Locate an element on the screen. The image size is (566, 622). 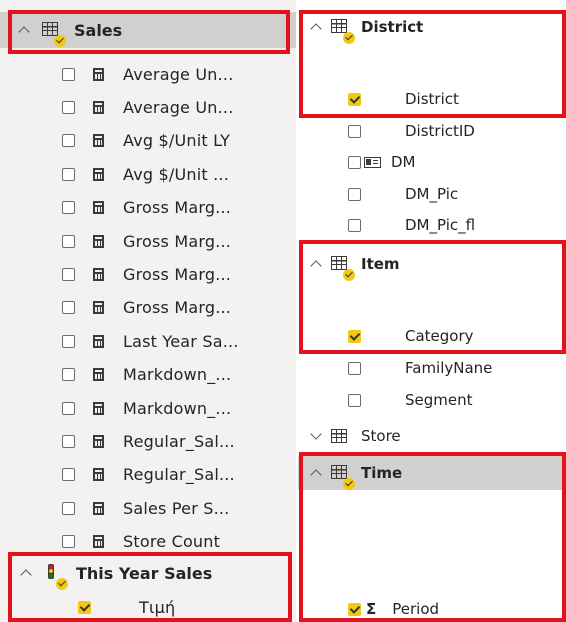
field-dm-pic: DM_Pic is located at coordinates (432, 194).